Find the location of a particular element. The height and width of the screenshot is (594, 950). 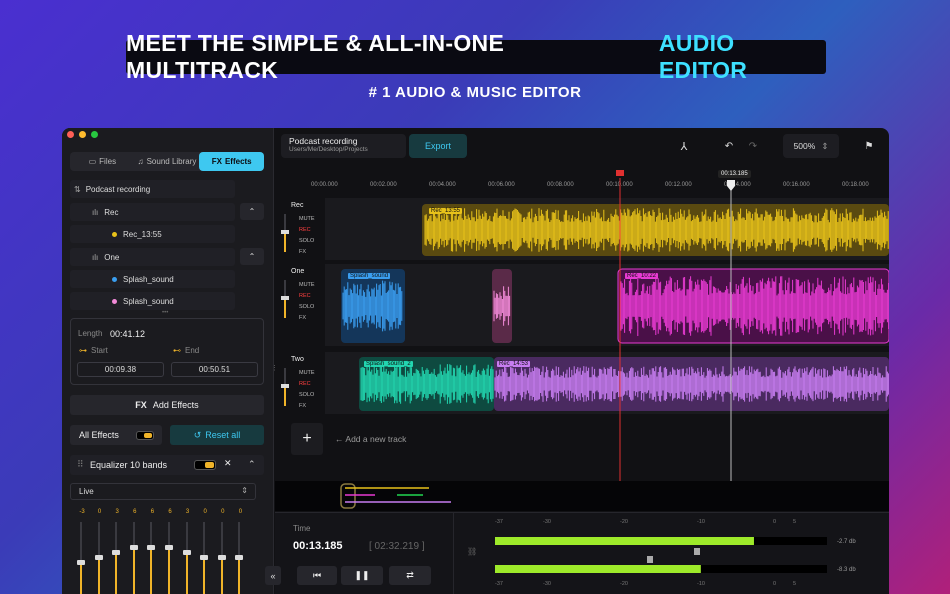

tree-clip-splash-1: Splash_sound is located at coordinates (152, 279).